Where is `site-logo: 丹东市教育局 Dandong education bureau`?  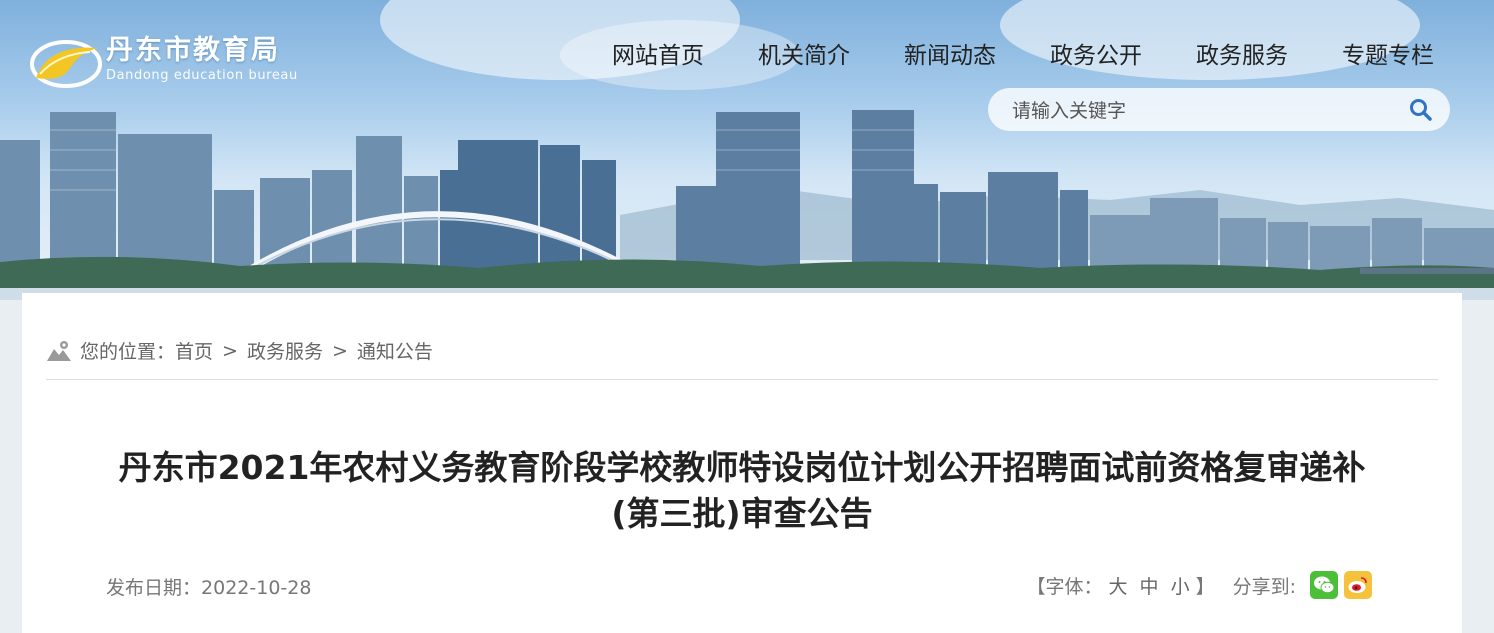 site-logo: 丹东市教育局 Dandong education bureau is located at coordinates (163, 62).